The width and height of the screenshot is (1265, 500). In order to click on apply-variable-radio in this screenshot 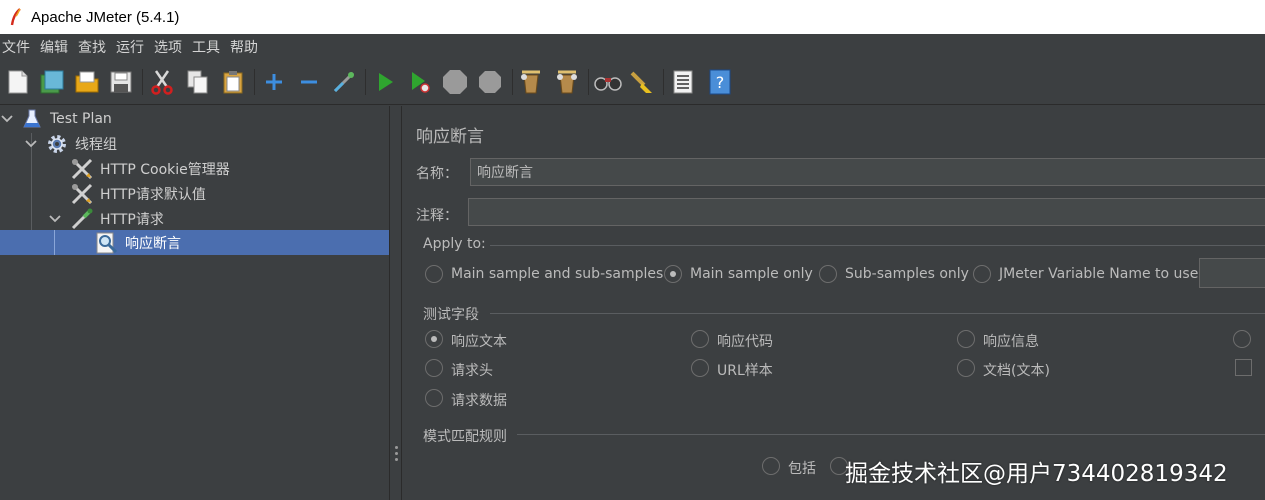, I will do `click(982, 274)`.